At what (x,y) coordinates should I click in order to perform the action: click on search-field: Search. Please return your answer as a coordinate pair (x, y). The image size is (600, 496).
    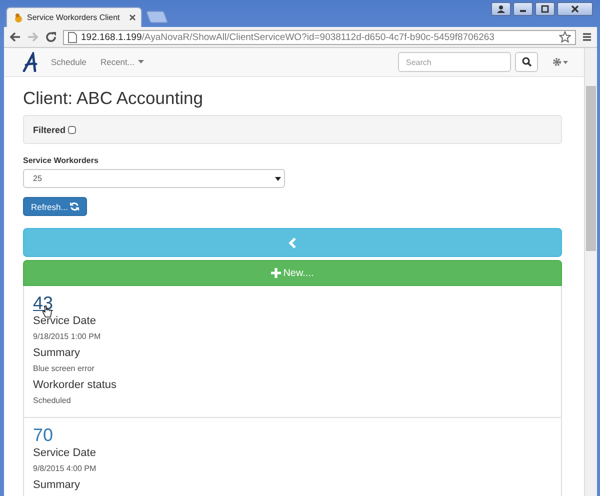
    Looking at the image, I should click on (454, 62).